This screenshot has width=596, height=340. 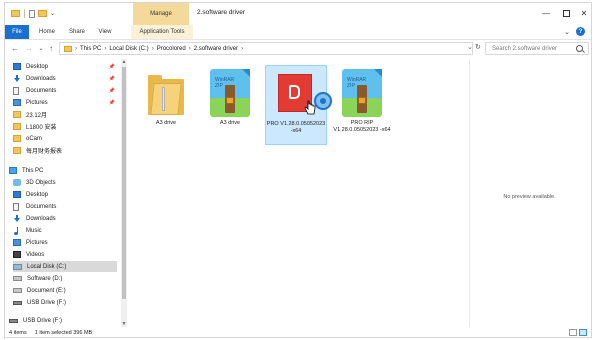 What do you see at coordinates (105, 32) in the screenshot?
I see `tab-view: View` at bounding box center [105, 32].